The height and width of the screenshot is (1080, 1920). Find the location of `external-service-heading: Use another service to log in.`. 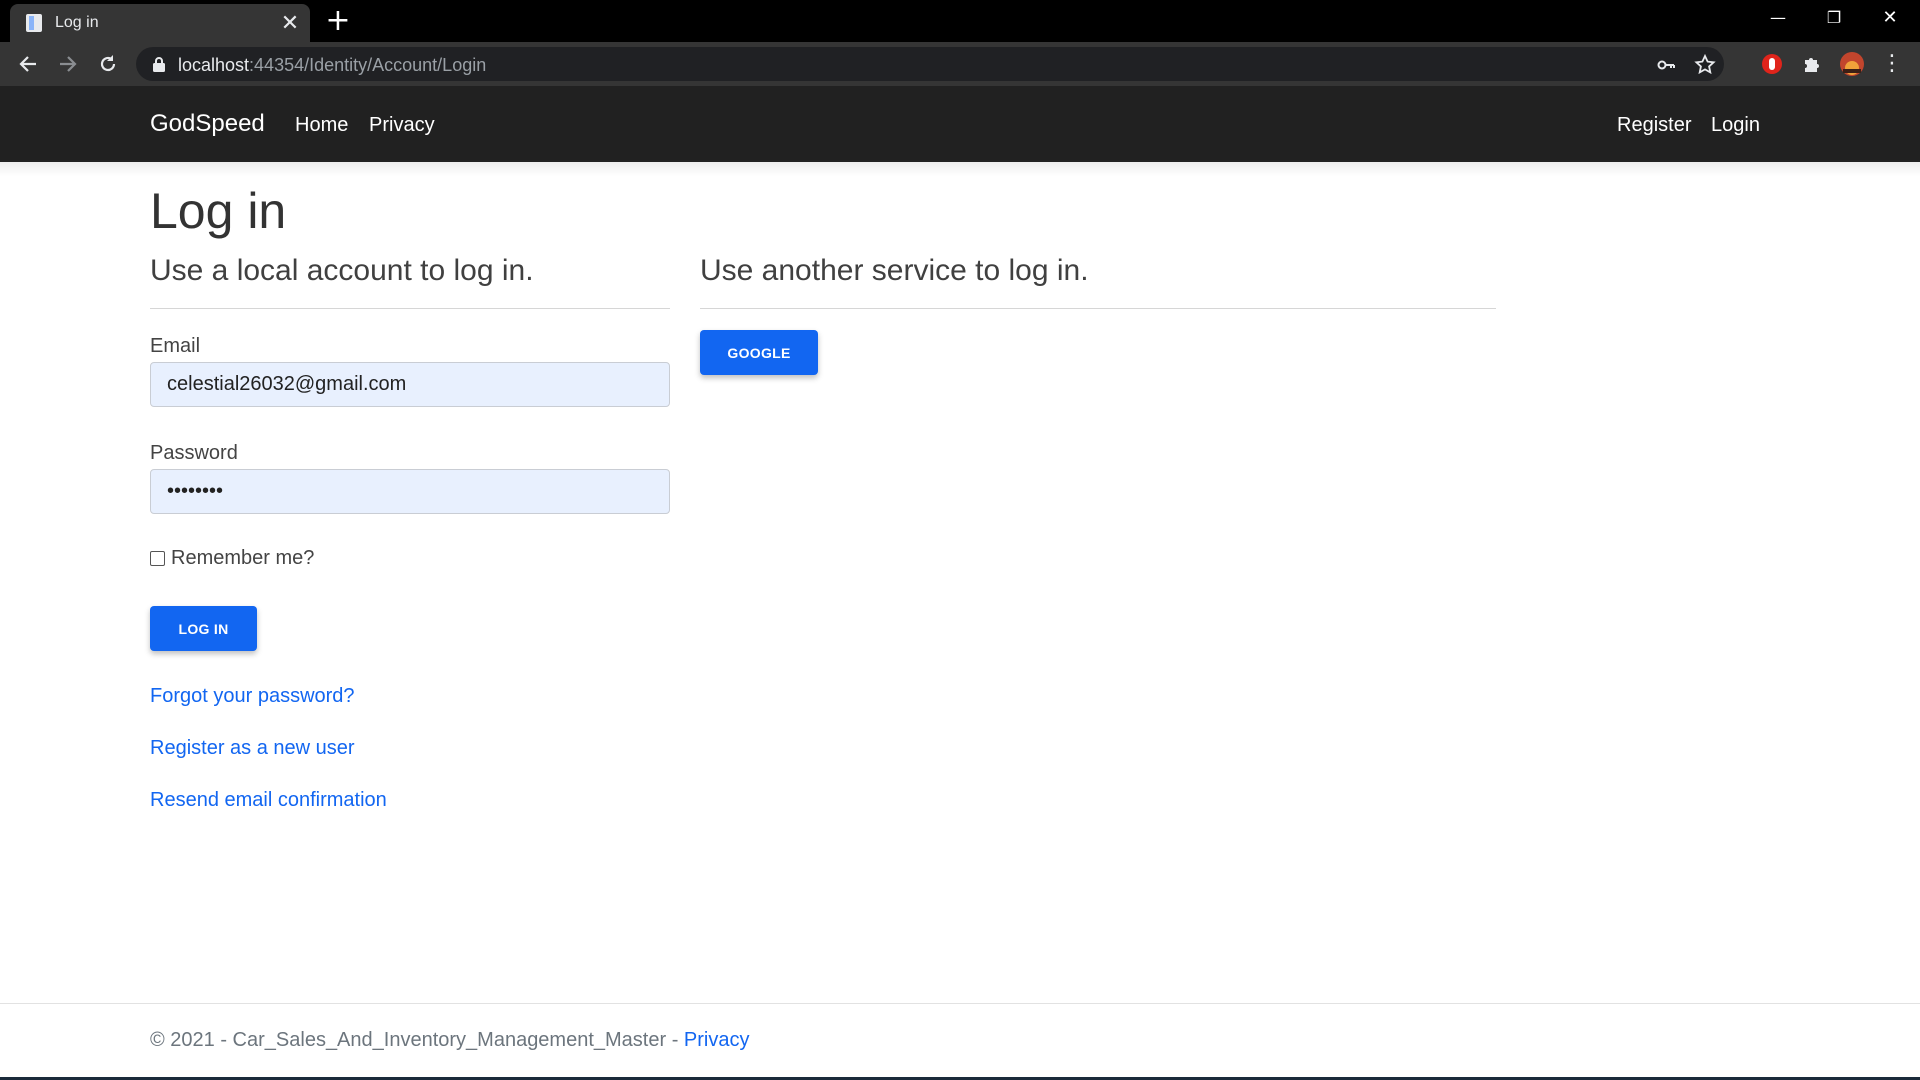

external-service-heading: Use another service to log in. is located at coordinates (894, 270).